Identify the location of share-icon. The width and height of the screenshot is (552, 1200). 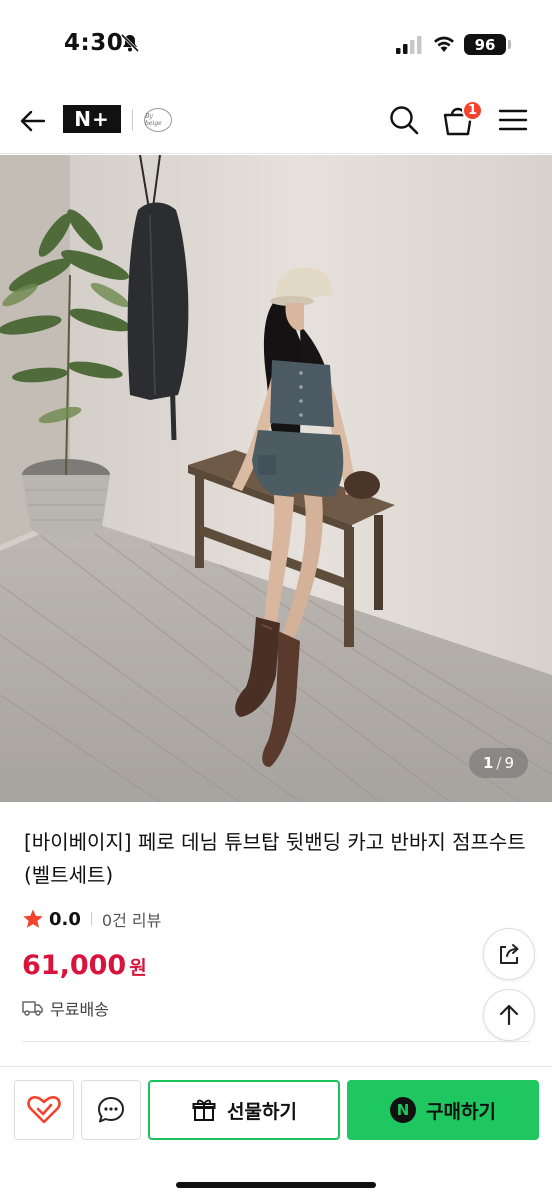
(509, 954).